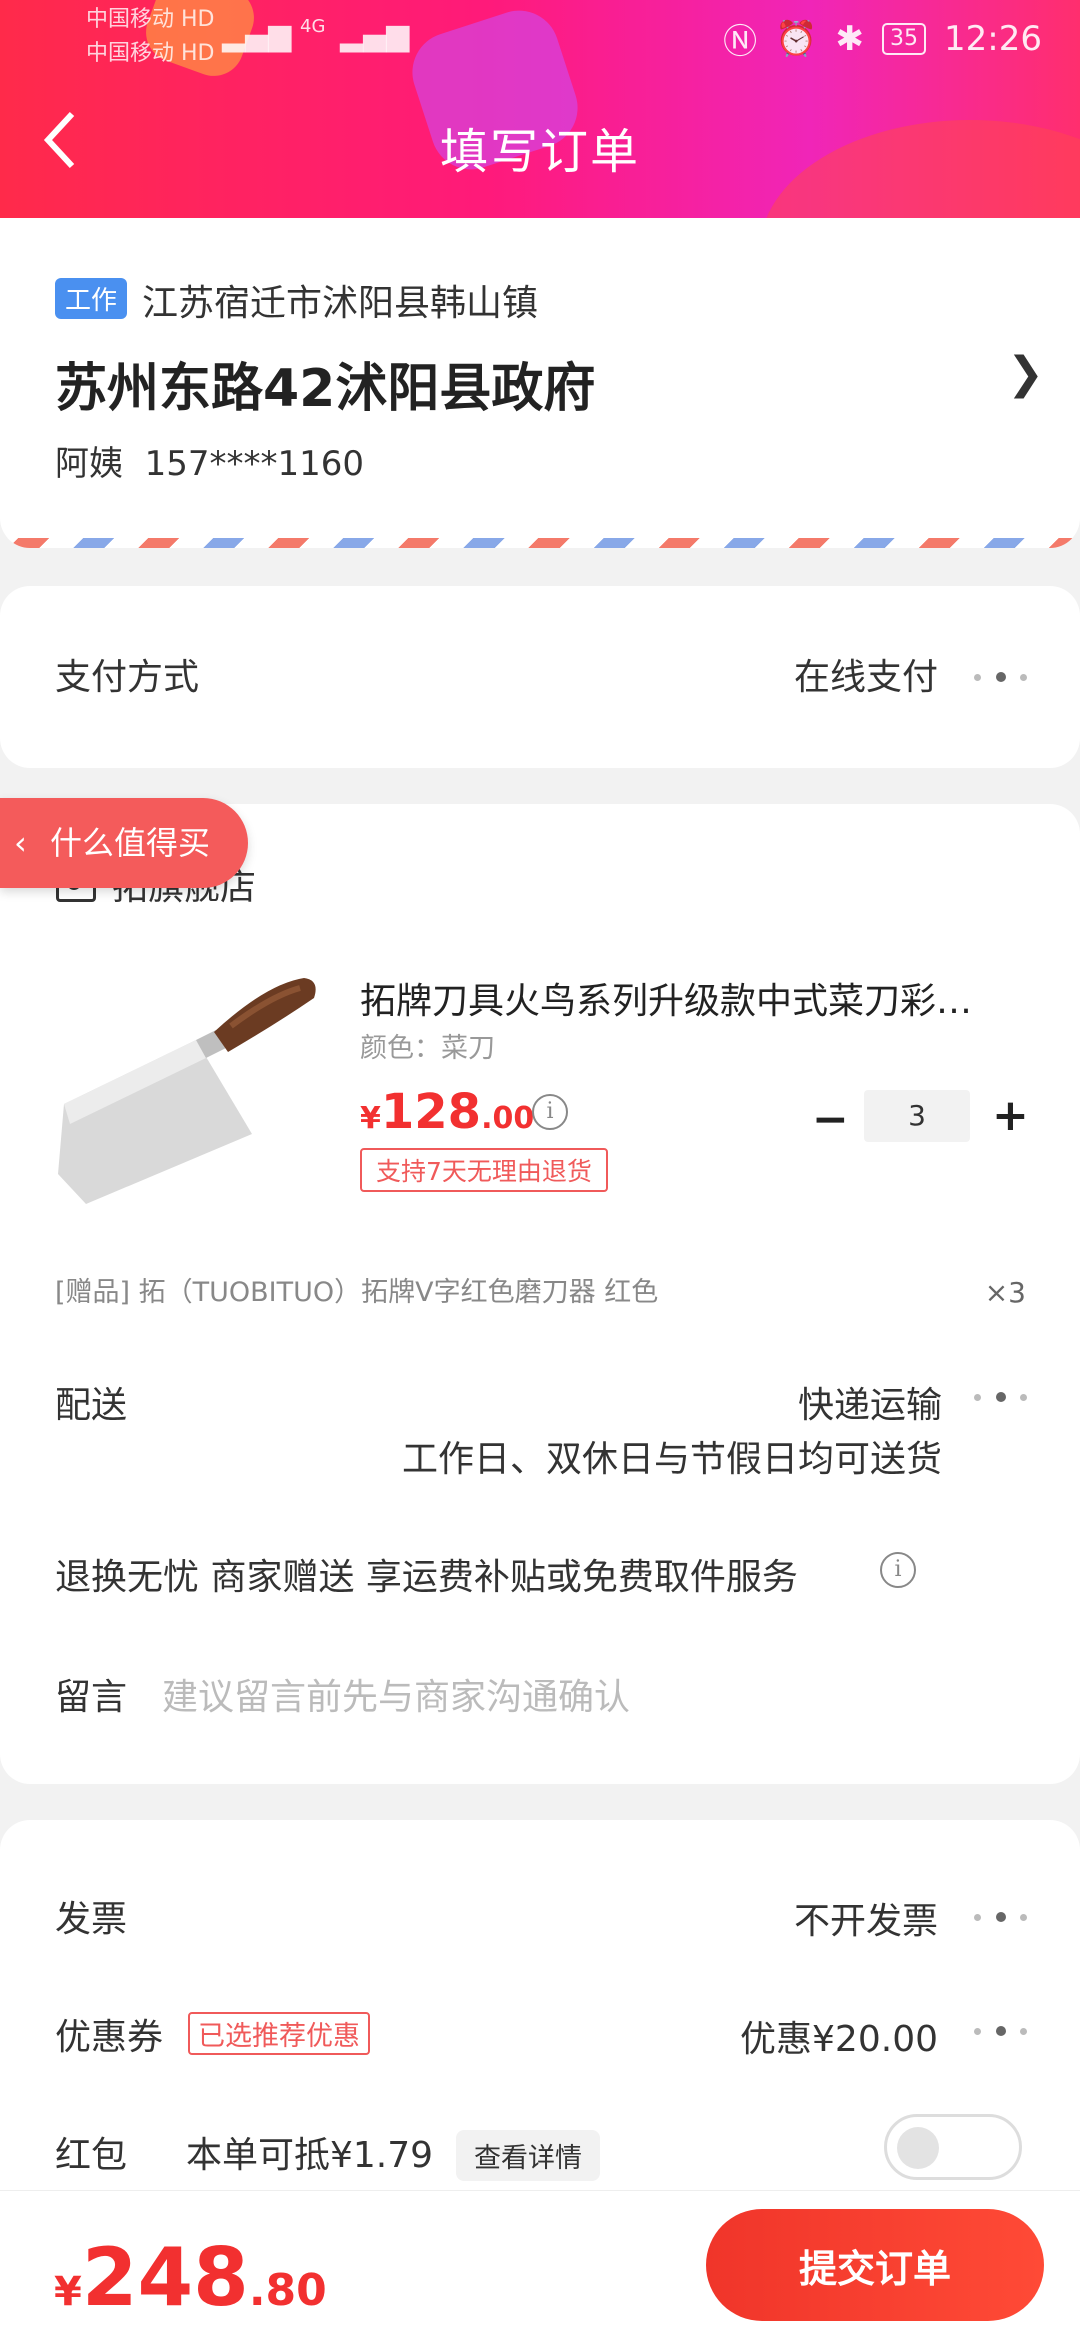 The width and height of the screenshot is (1080, 2341). What do you see at coordinates (484, 1170) in the screenshot?
I see `return-policy-badge: 支持7天无理由退货` at bounding box center [484, 1170].